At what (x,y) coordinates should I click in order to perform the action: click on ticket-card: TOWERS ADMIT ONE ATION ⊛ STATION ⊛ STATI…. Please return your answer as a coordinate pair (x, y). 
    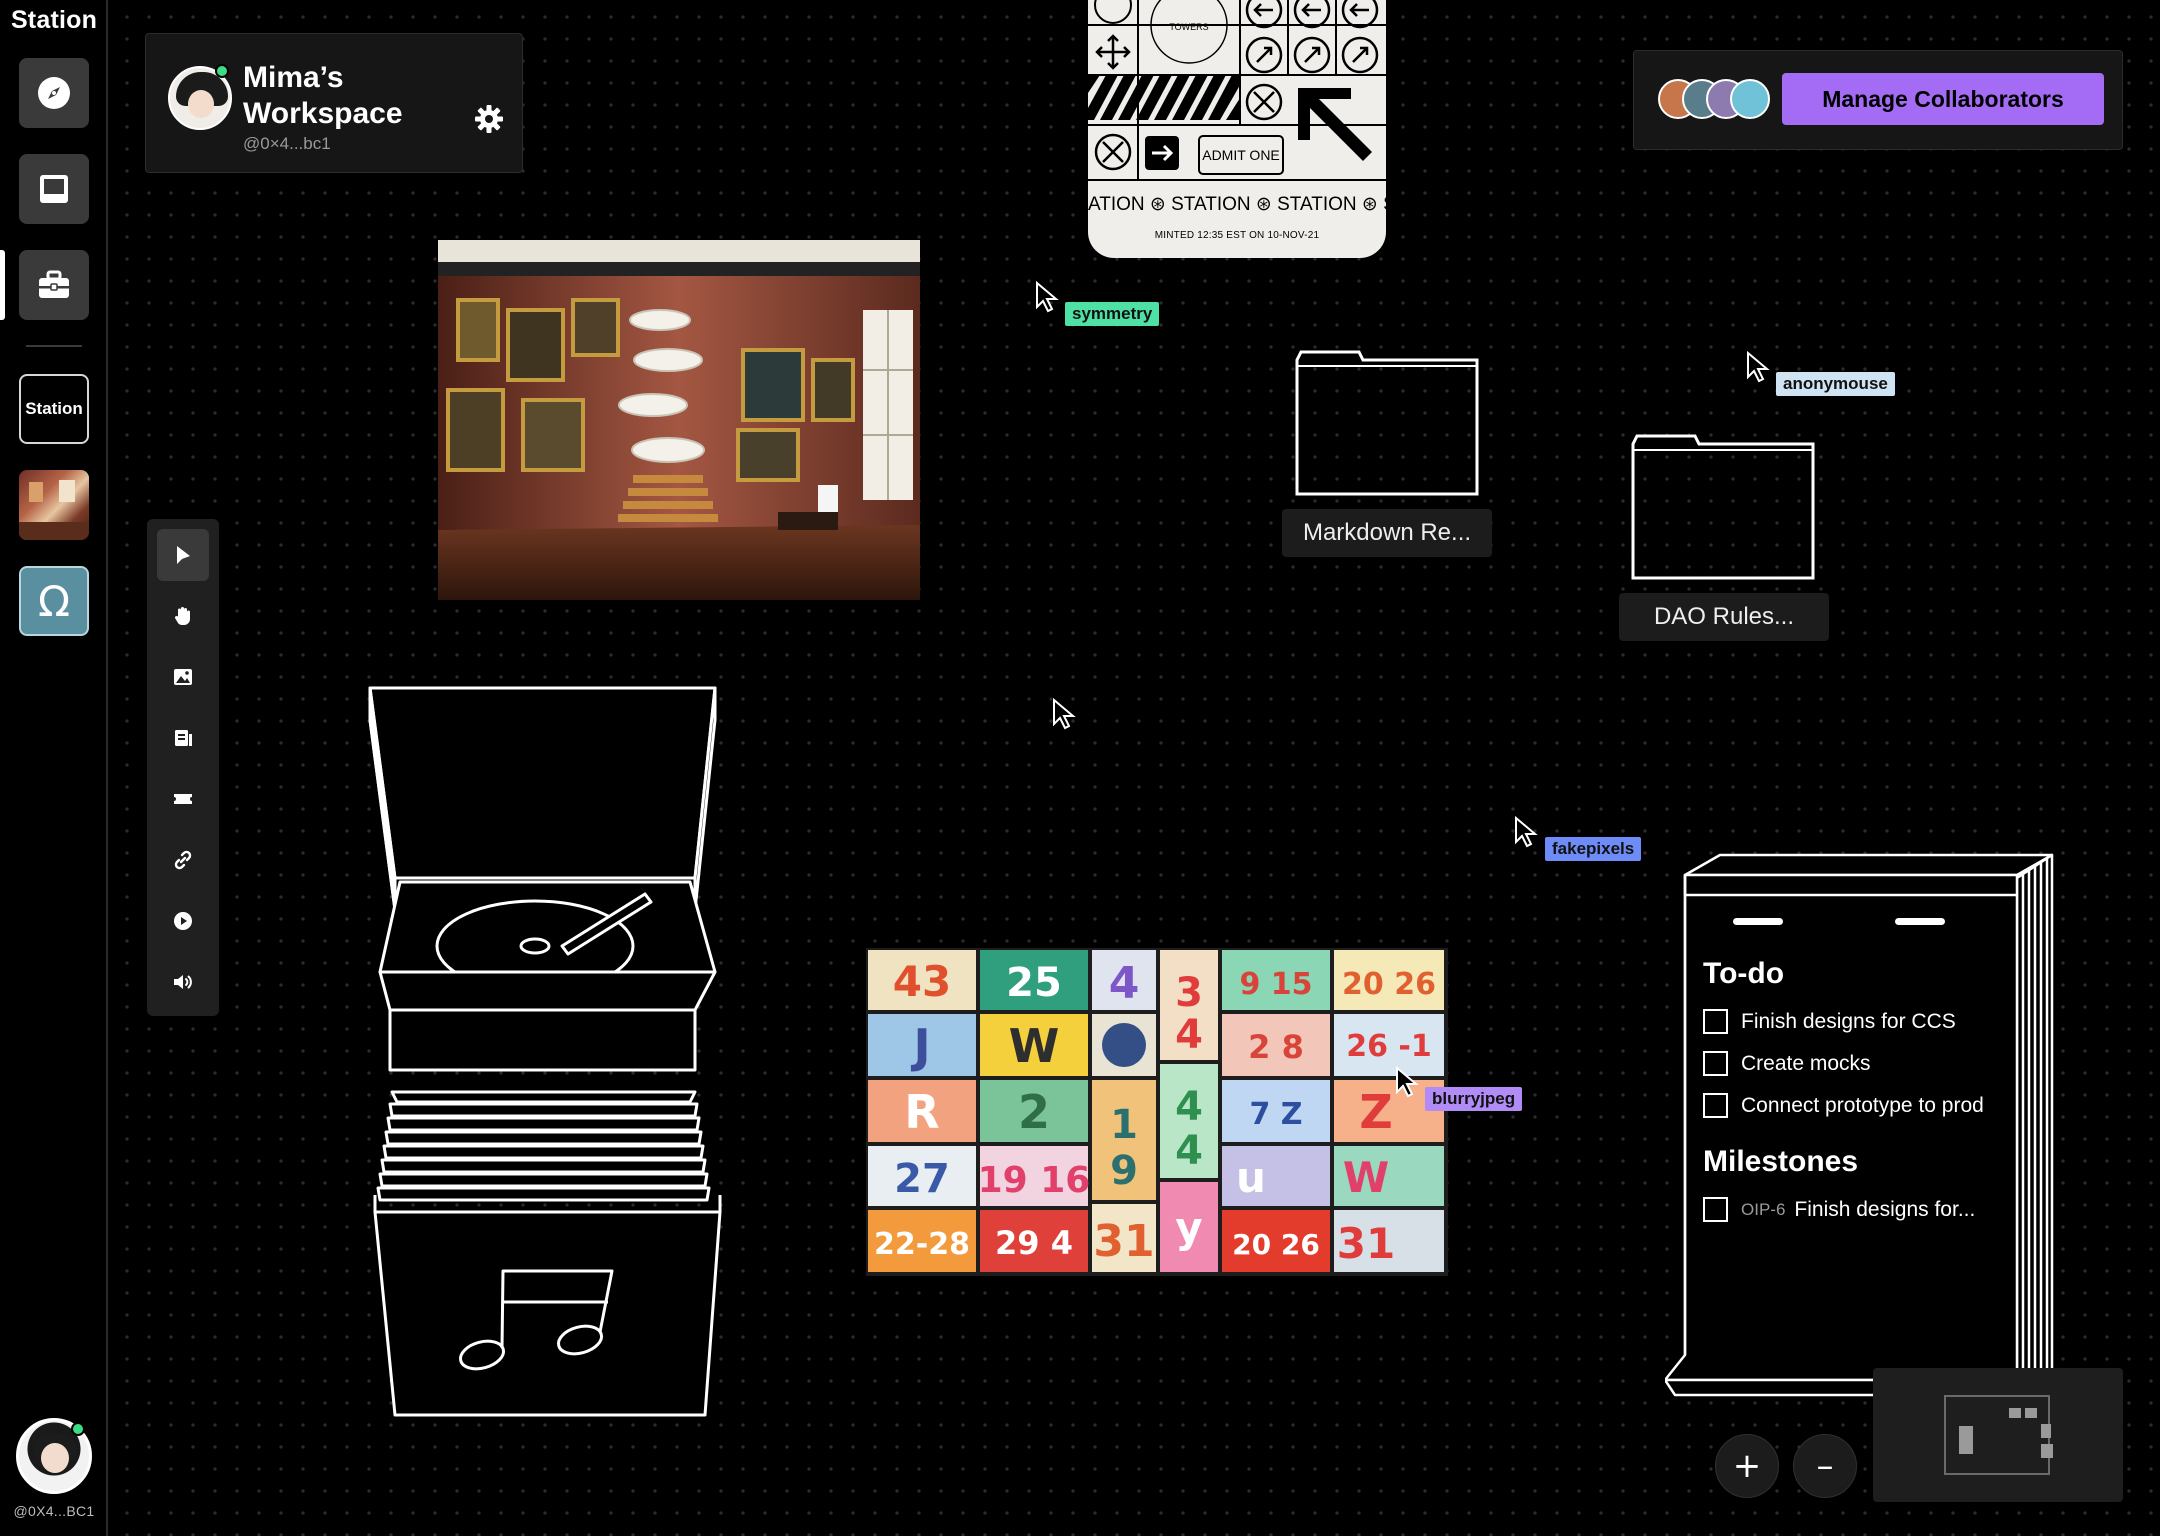
    Looking at the image, I should click on (1237, 129).